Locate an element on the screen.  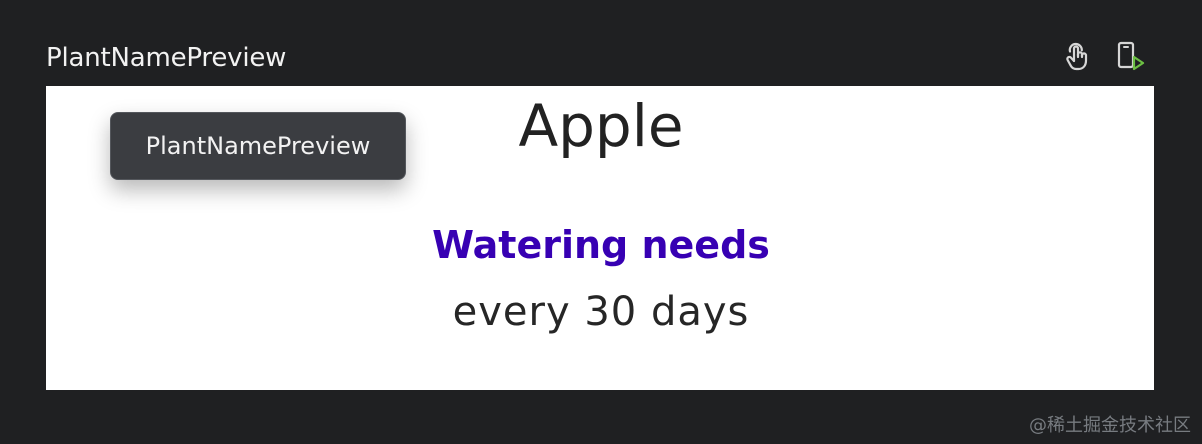
watering-interval: every 30 days is located at coordinates (601, 312).